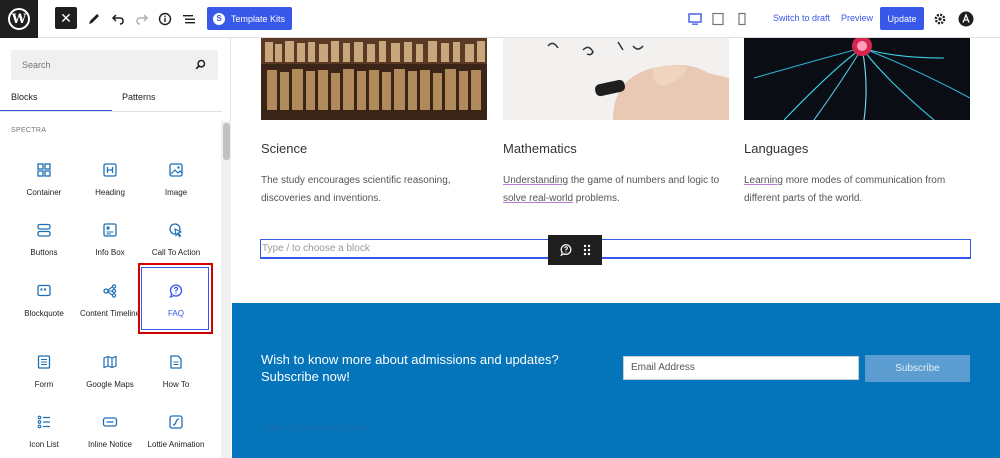 The height and width of the screenshot is (458, 1000). Describe the element at coordinates (917, 368) in the screenshot. I see `subscribe-button: Subscribe` at that location.